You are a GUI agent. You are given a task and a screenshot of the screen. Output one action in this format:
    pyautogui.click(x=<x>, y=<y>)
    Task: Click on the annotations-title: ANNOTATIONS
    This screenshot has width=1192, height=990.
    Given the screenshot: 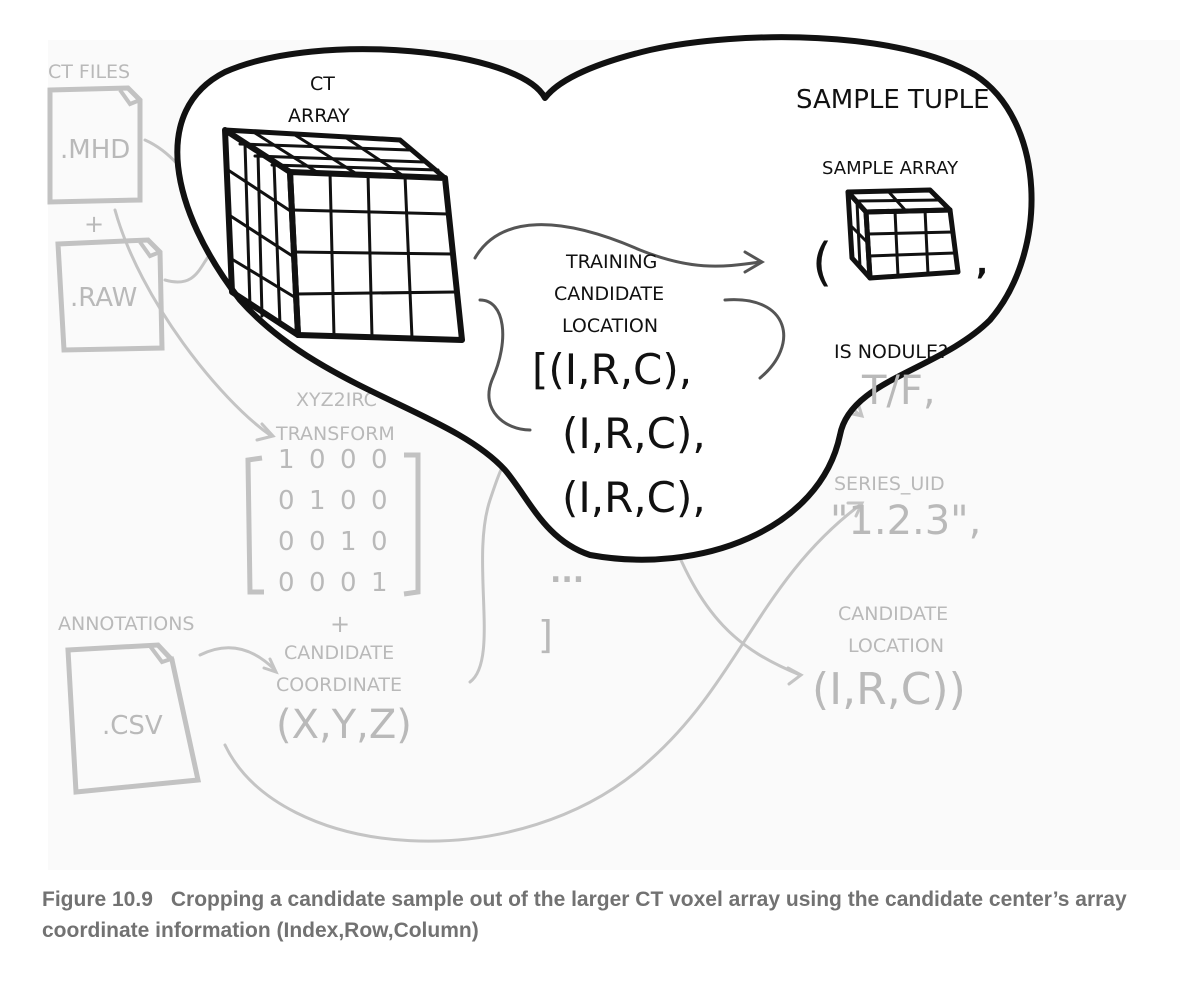 What is the action you would take?
    pyautogui.click(x=126, y=624)
    